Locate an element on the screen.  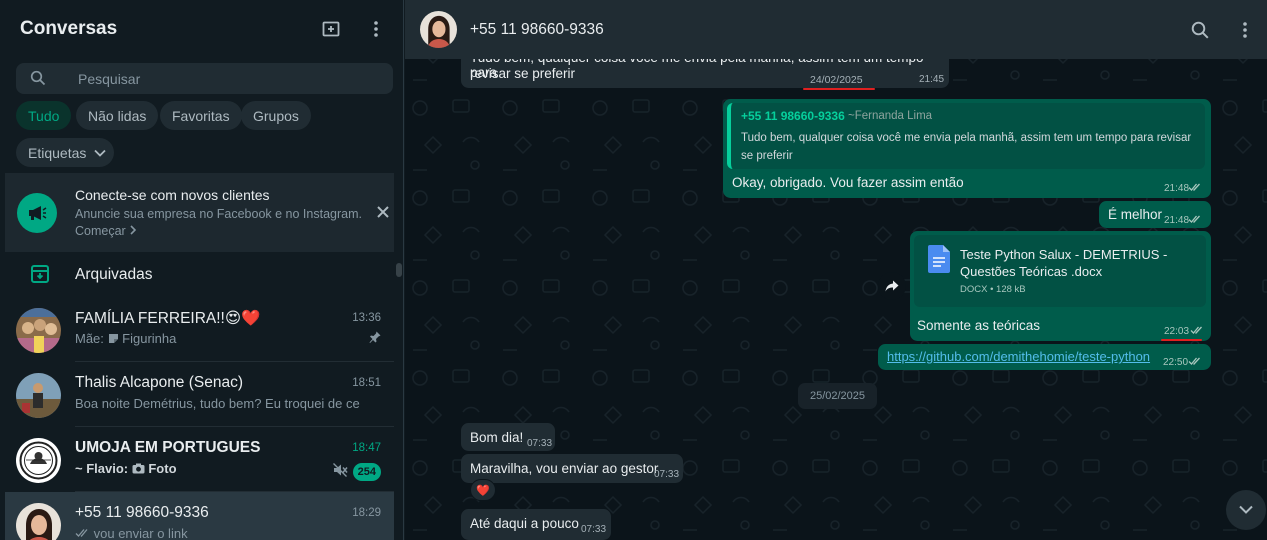
chat-preview-sender: ~ Flavio: is located at coordinates (102, 468).